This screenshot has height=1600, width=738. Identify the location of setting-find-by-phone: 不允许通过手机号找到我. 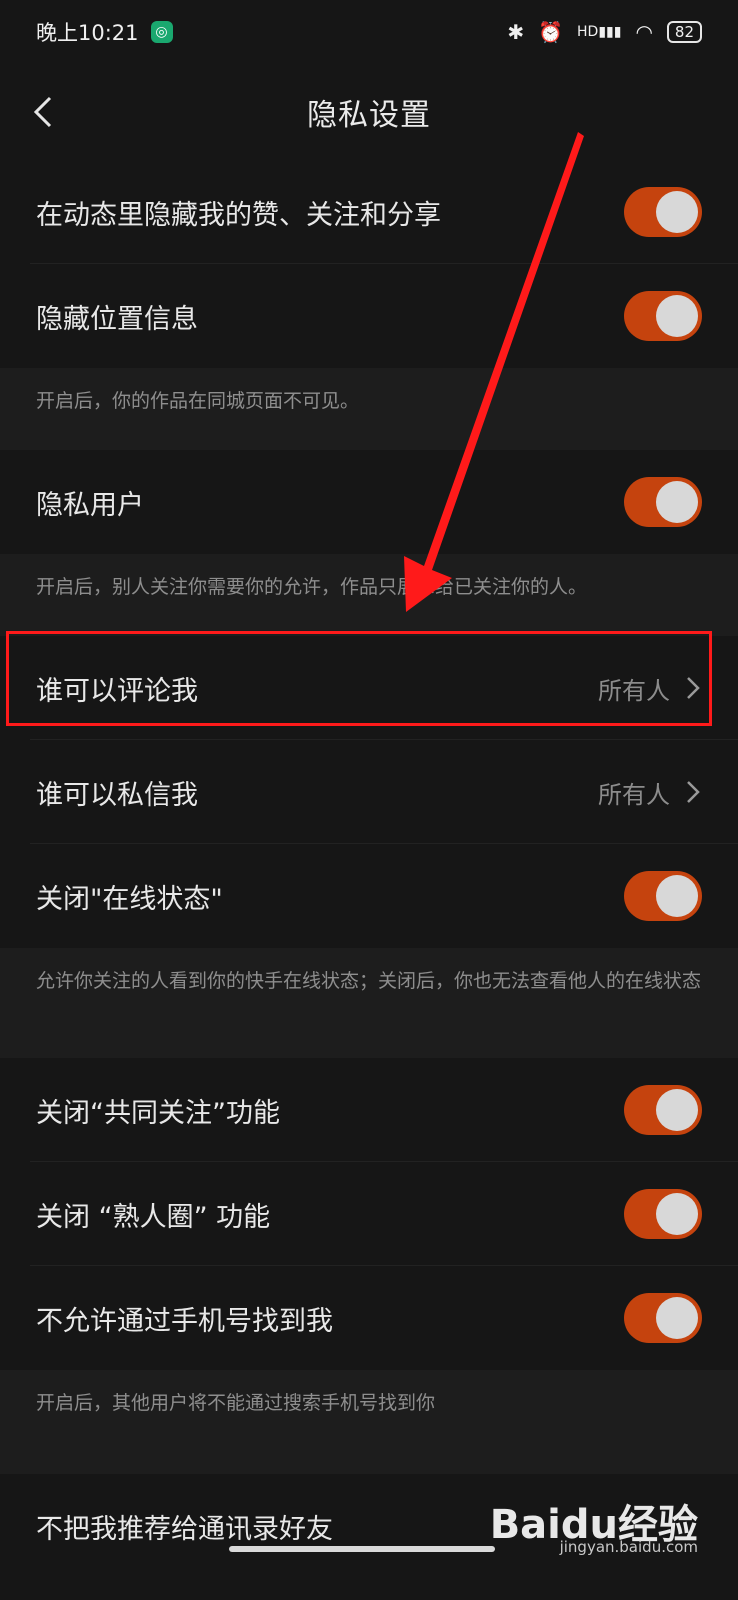
(369, 1318).